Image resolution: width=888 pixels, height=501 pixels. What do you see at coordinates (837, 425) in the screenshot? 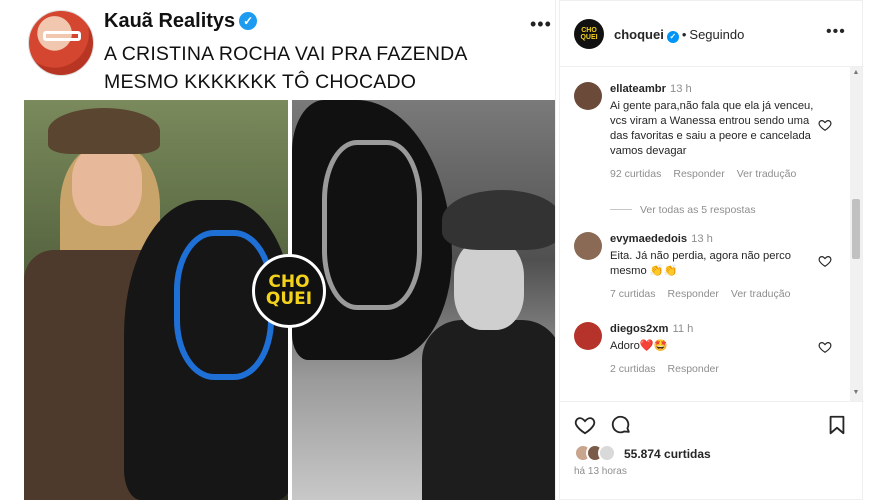
I see `bookmark-icon` at bounding box center [837, 425].